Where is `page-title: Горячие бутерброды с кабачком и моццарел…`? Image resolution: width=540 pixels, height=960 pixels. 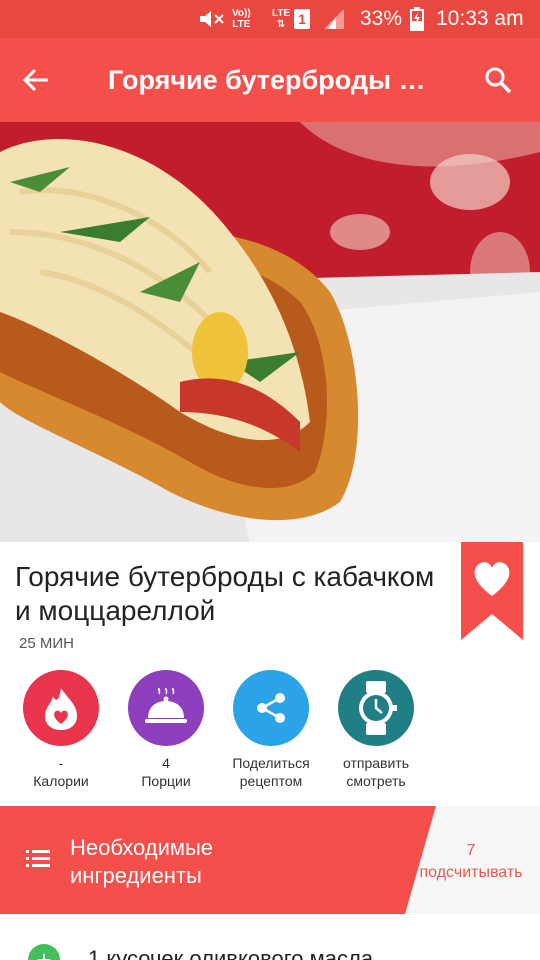
page-title: Горячие бутерброды с кабачком и моццарел… is located at coordinates (273, 80).